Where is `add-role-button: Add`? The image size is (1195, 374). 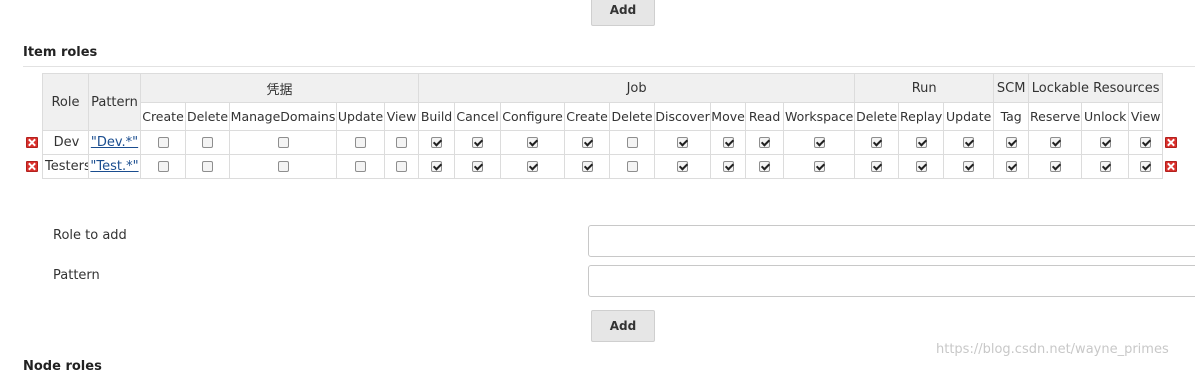 add-role-button: Add is located at coordinates (623, 326).